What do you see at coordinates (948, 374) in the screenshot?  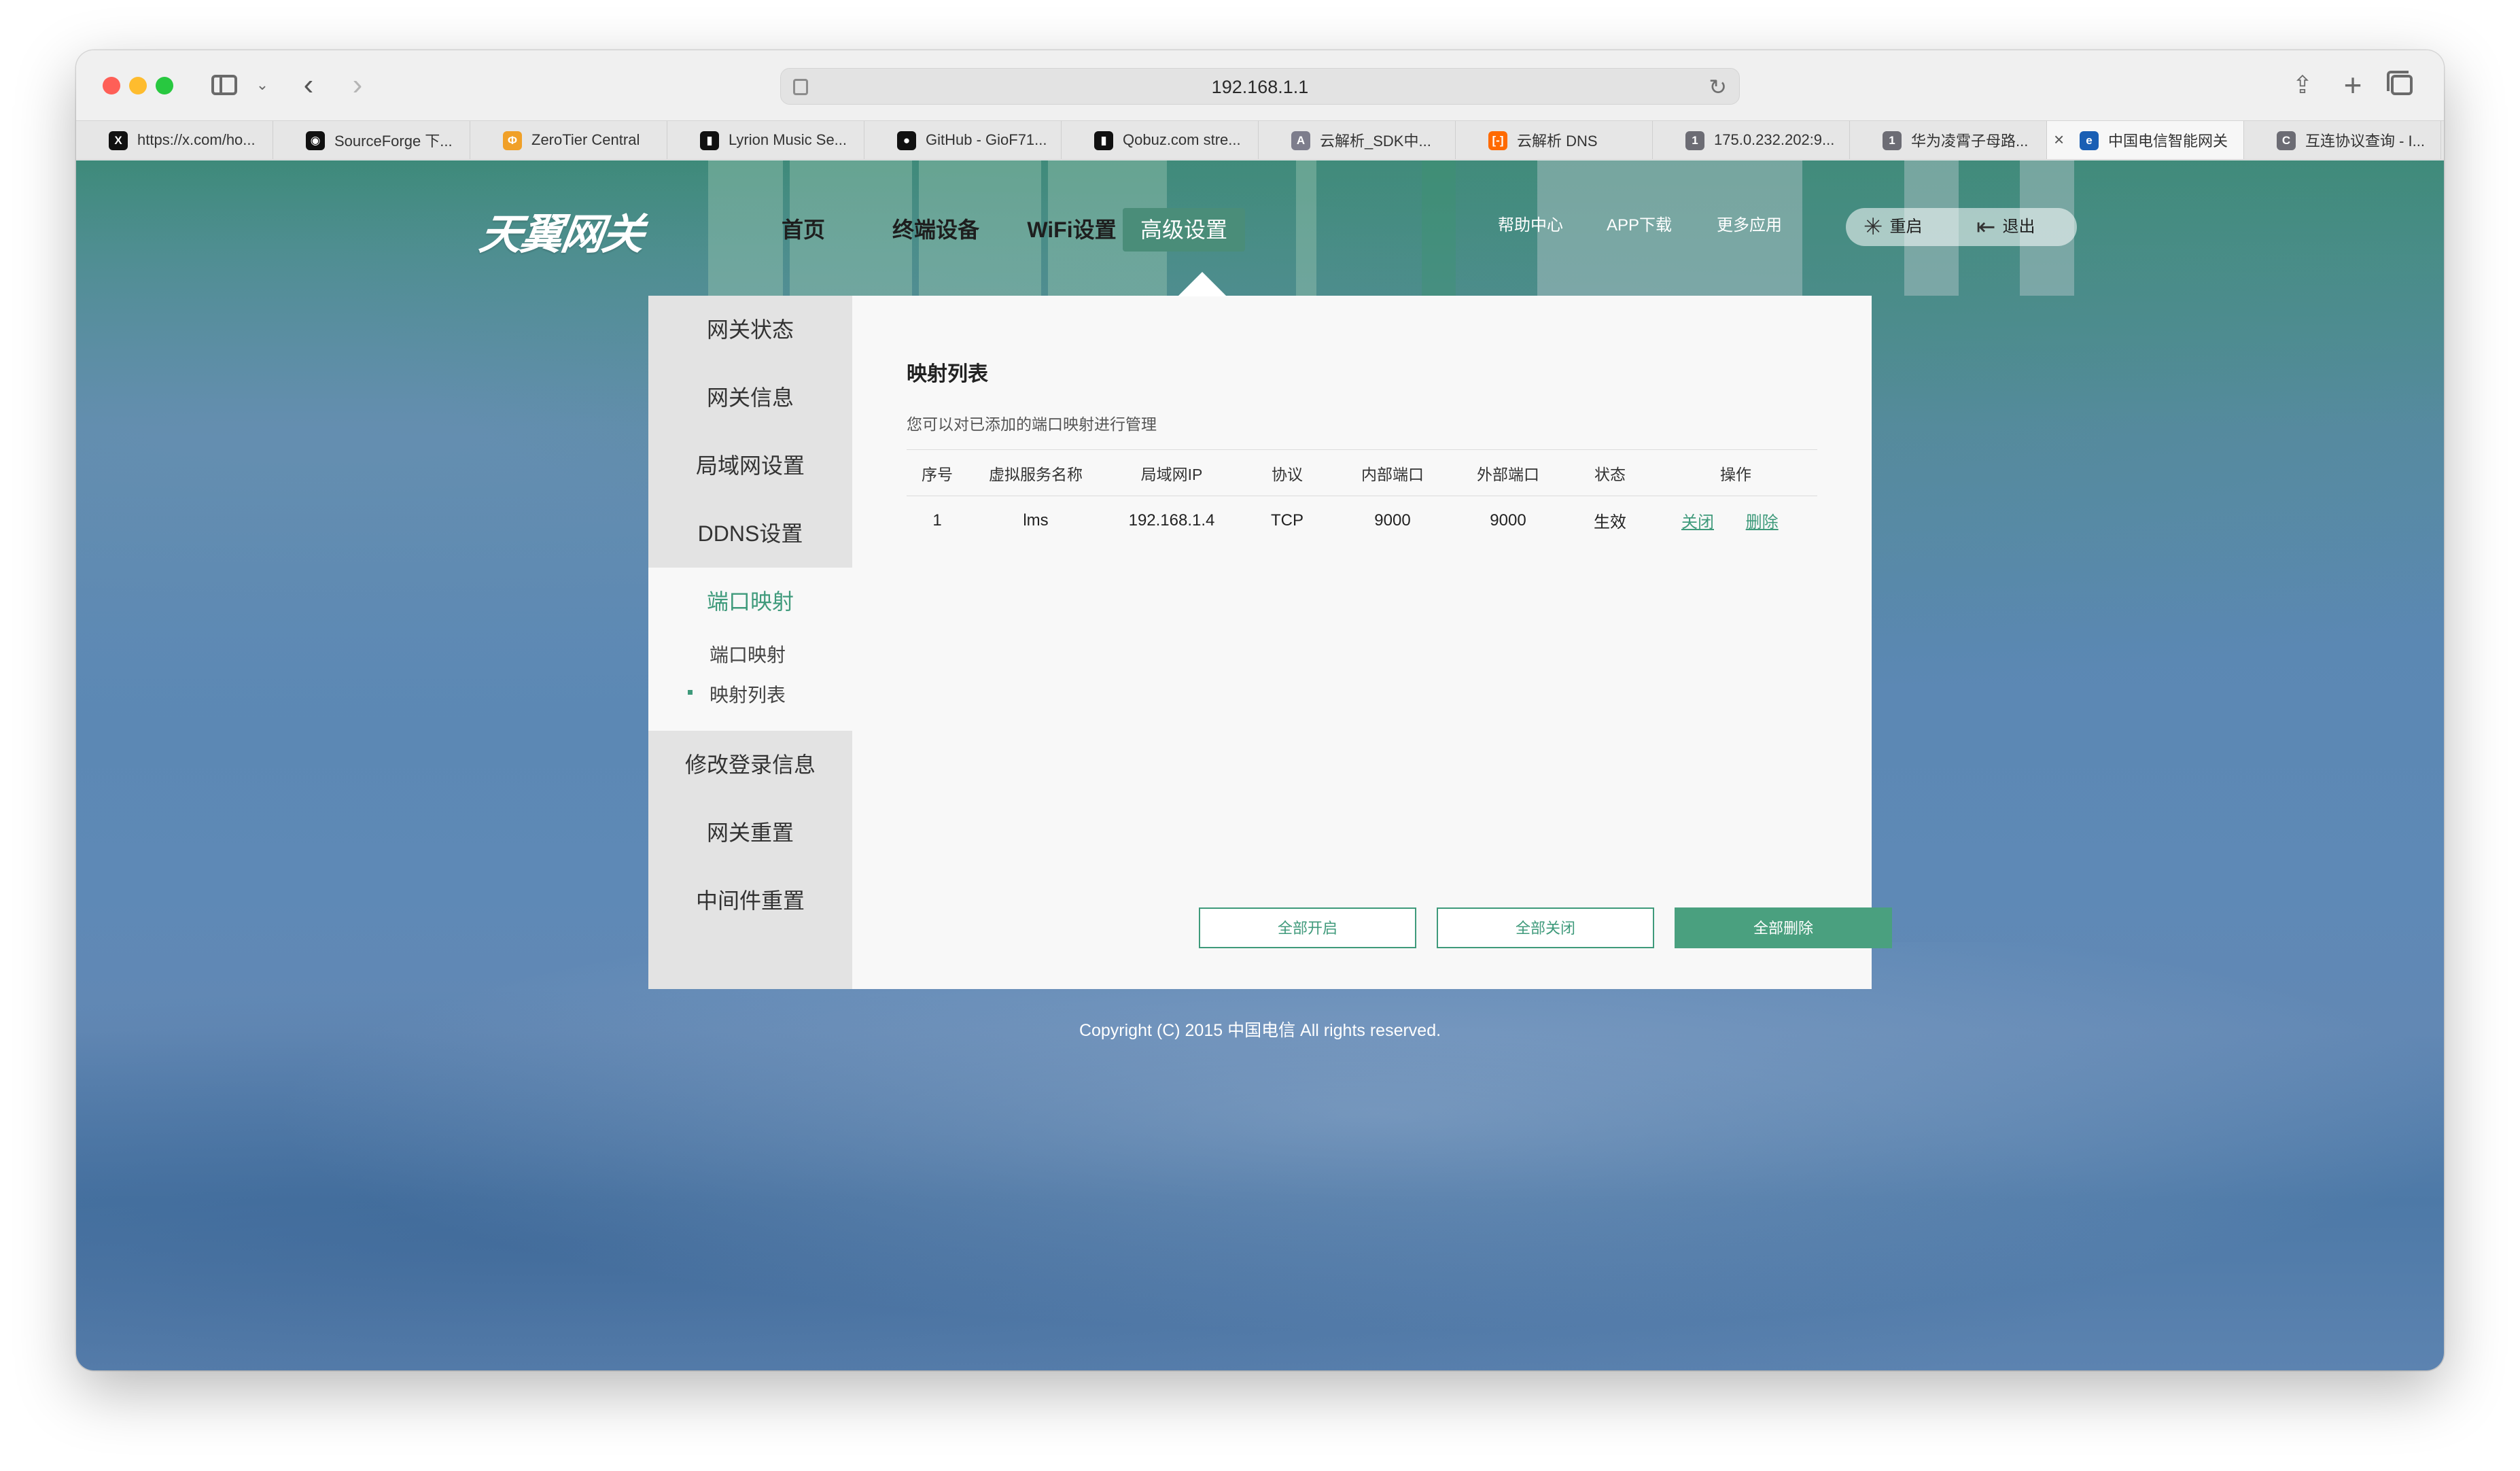 I see `page-title: 映射列表` at bounding box center [948, 374].